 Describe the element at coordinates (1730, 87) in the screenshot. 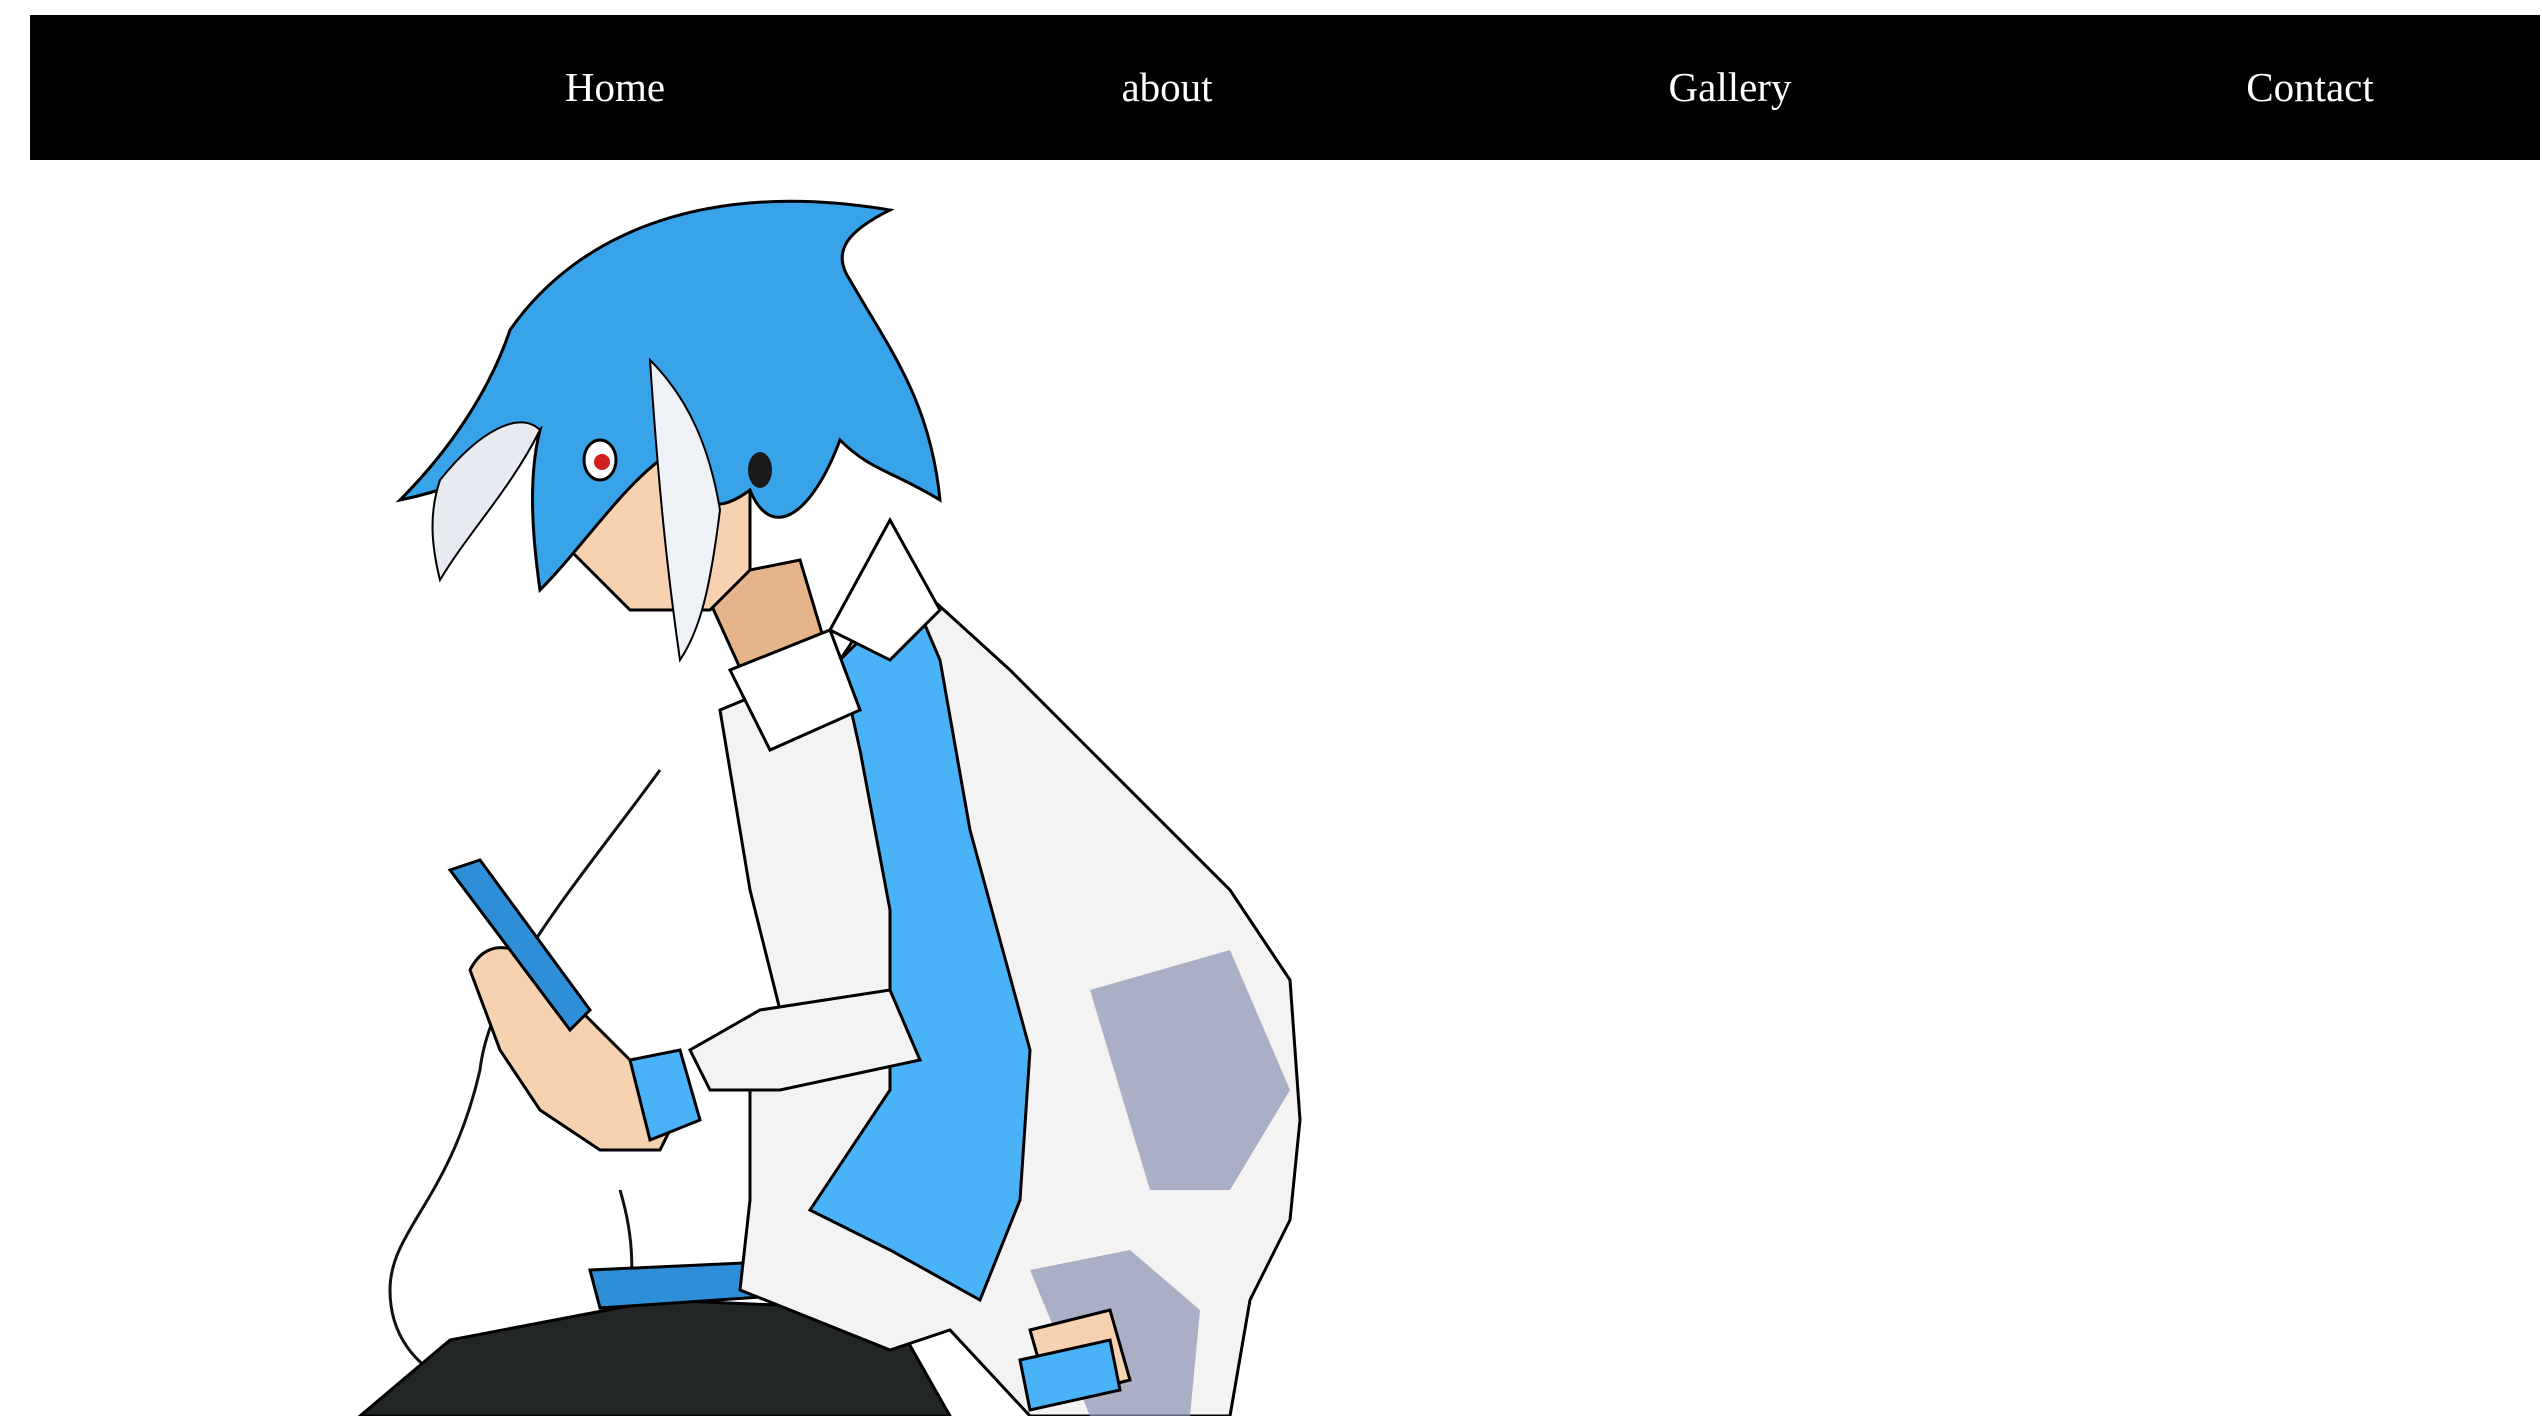

I see `nav-link-gallery: Gallery` at that location.